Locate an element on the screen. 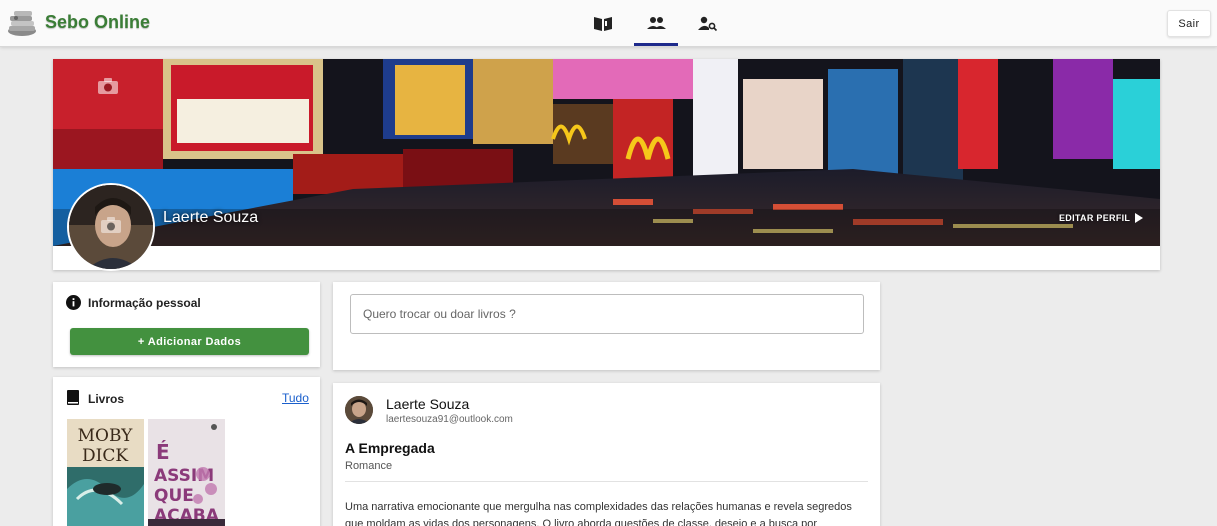 The height and width of the screenshot is (526, 1217). app-title: Sebo Online is located at coordinates (97, 22).